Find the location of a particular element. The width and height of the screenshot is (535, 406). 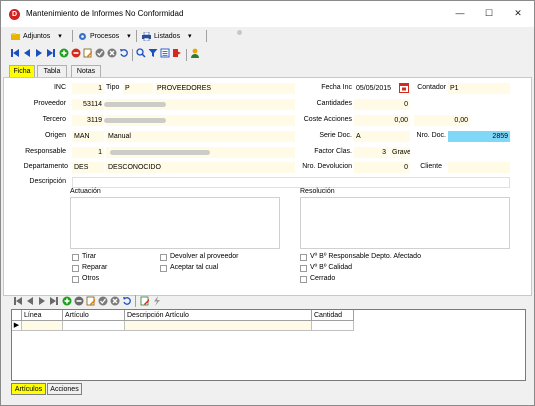

edit-document-icon is located at coordinates (145, 301).